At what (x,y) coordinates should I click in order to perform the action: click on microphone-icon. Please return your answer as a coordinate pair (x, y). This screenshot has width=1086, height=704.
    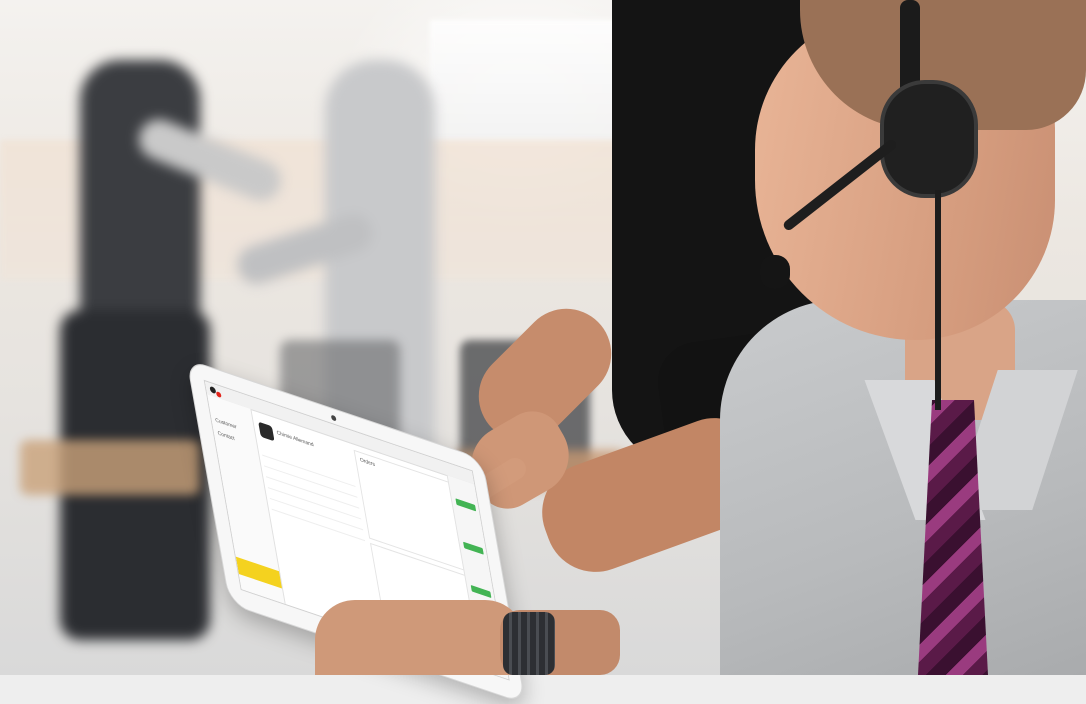
    Looking at the image, I should click on (775, 272).